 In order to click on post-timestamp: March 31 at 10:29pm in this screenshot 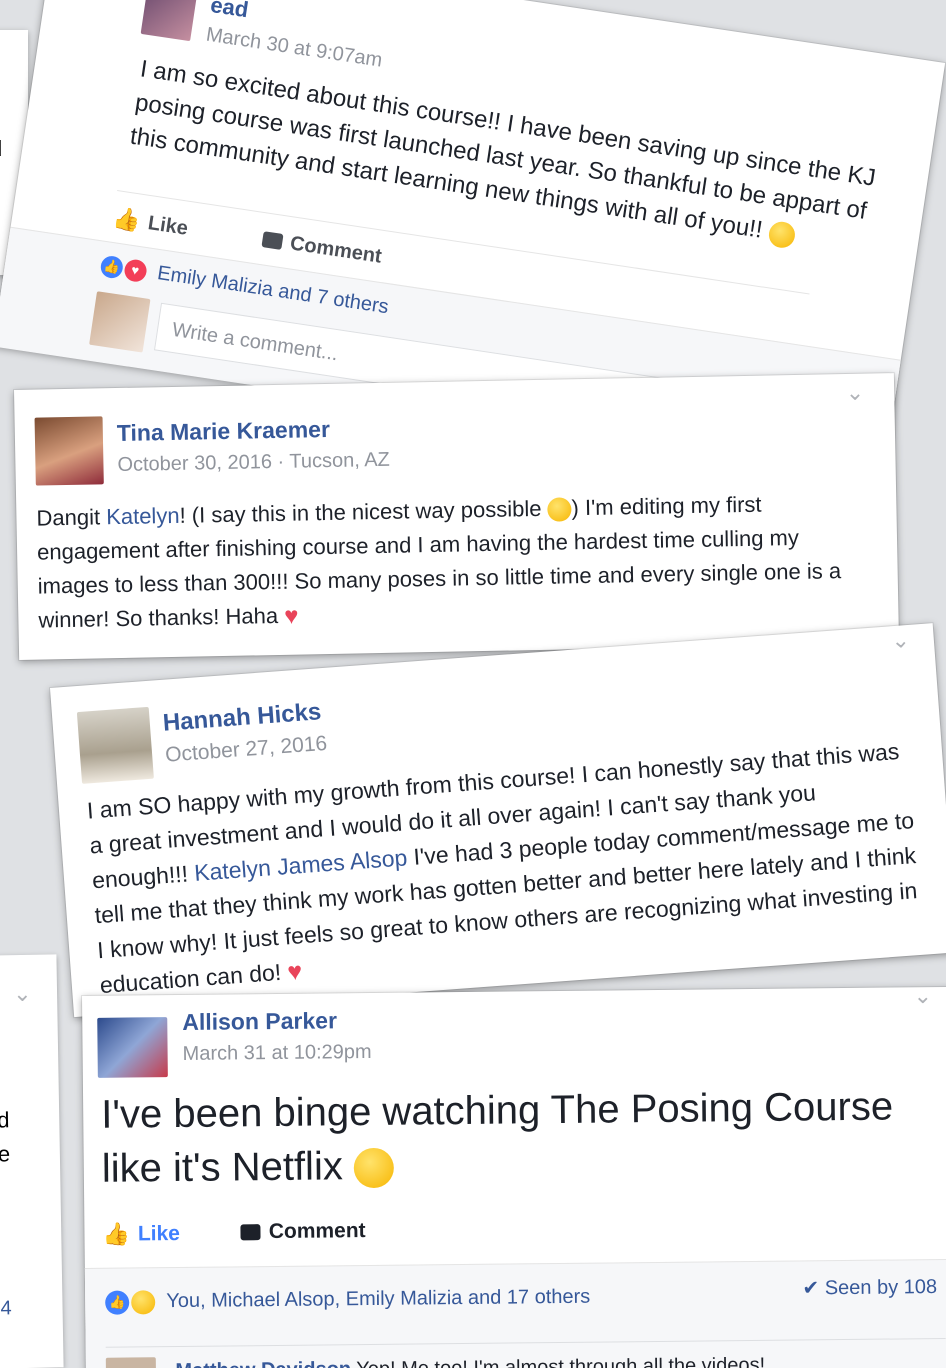, I will do `click(276, 1053)`.